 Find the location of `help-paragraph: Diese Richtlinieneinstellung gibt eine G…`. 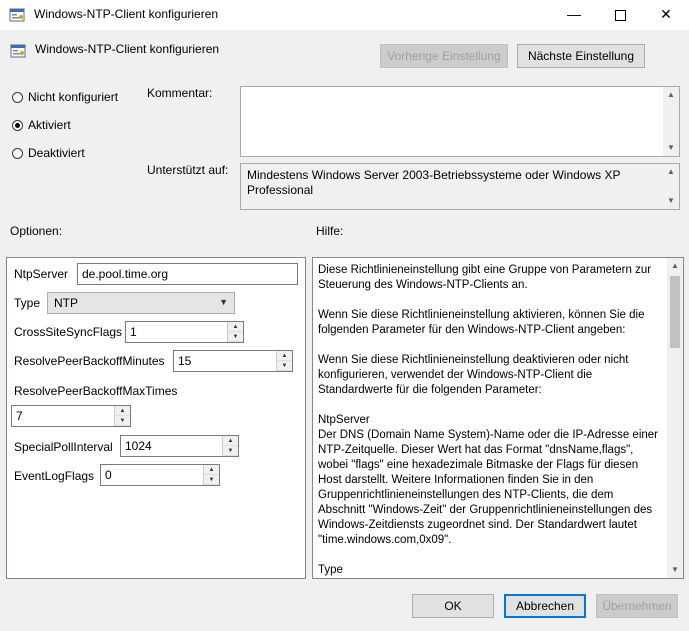

help-paragraph: Diese Richtlinieneinstellung gibt eine G… is located at coordinates (485, 277).